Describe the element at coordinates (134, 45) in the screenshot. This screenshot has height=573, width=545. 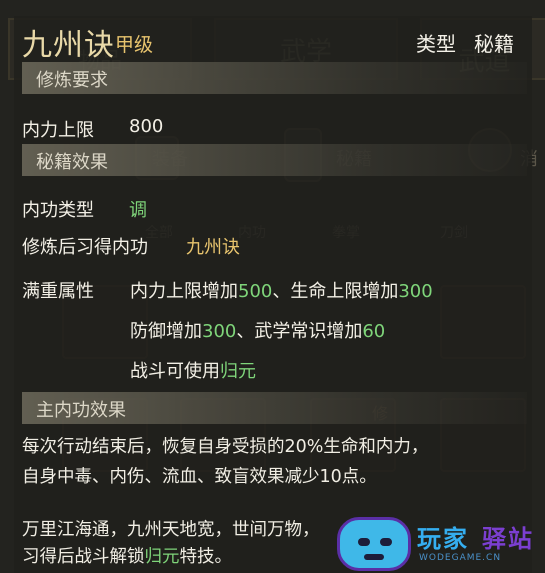
I see `item-grade: 甲级` at that location.